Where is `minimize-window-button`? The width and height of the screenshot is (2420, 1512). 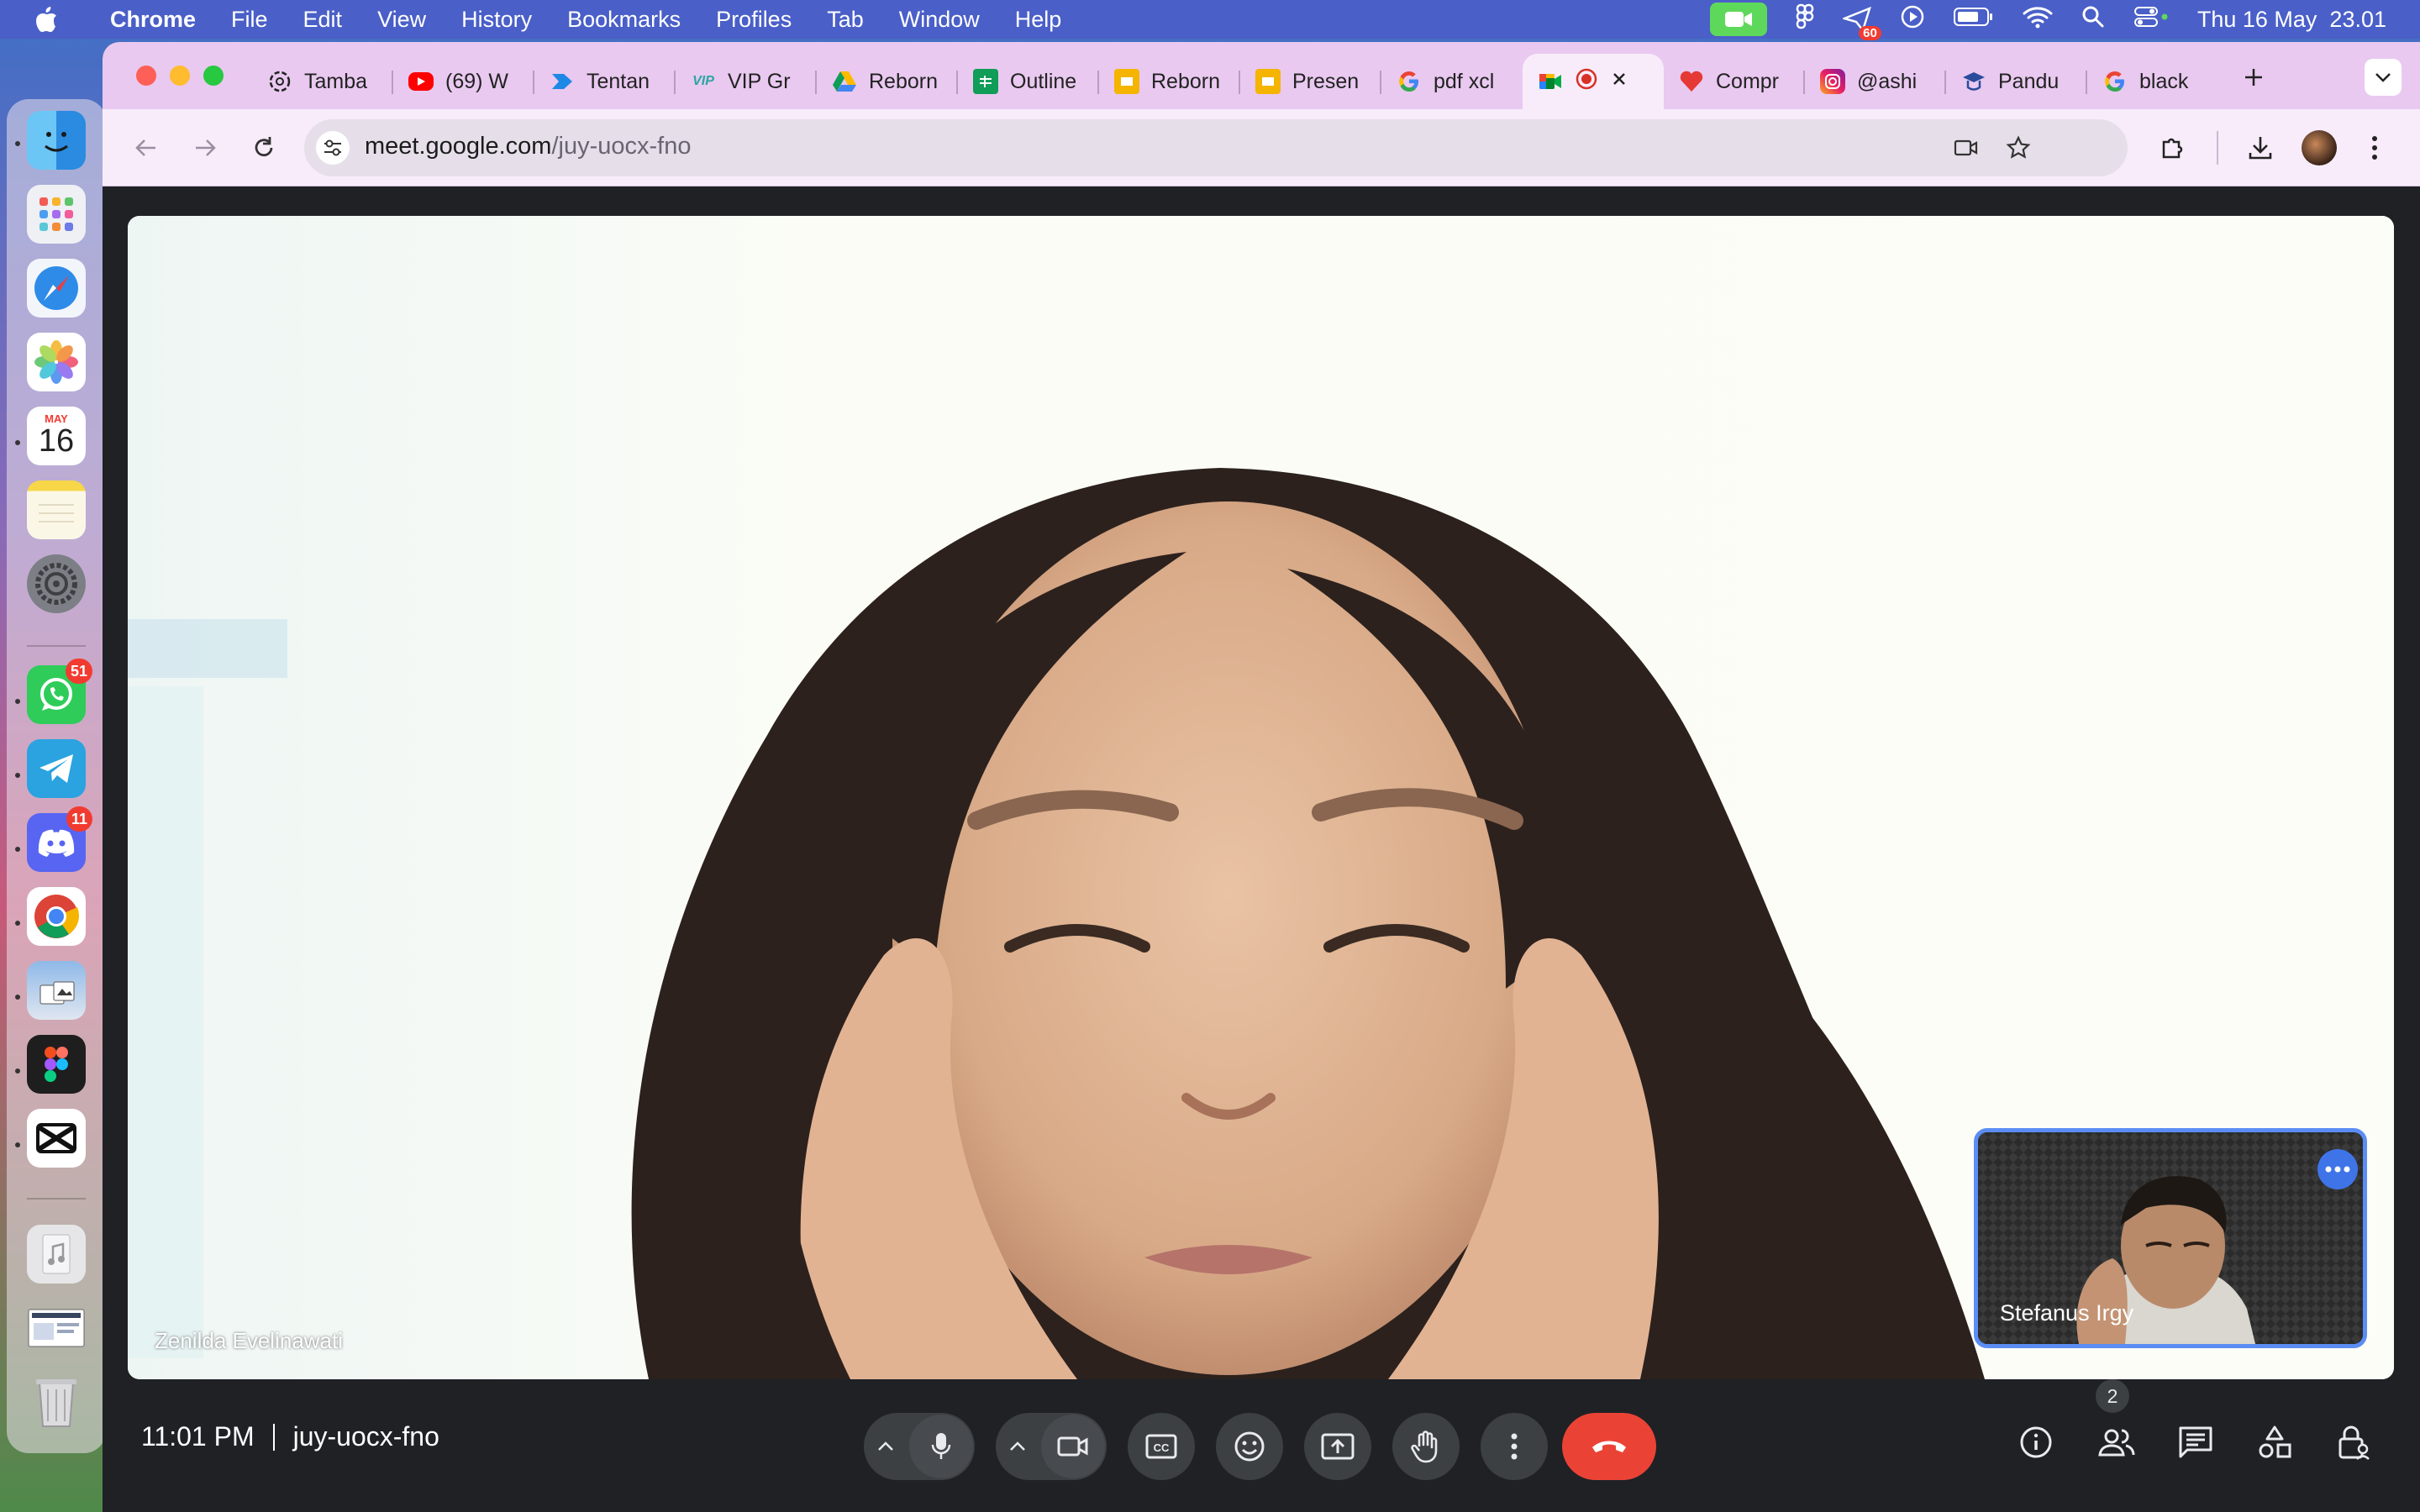 minimize-window-button is located at coordinates (180, 76).